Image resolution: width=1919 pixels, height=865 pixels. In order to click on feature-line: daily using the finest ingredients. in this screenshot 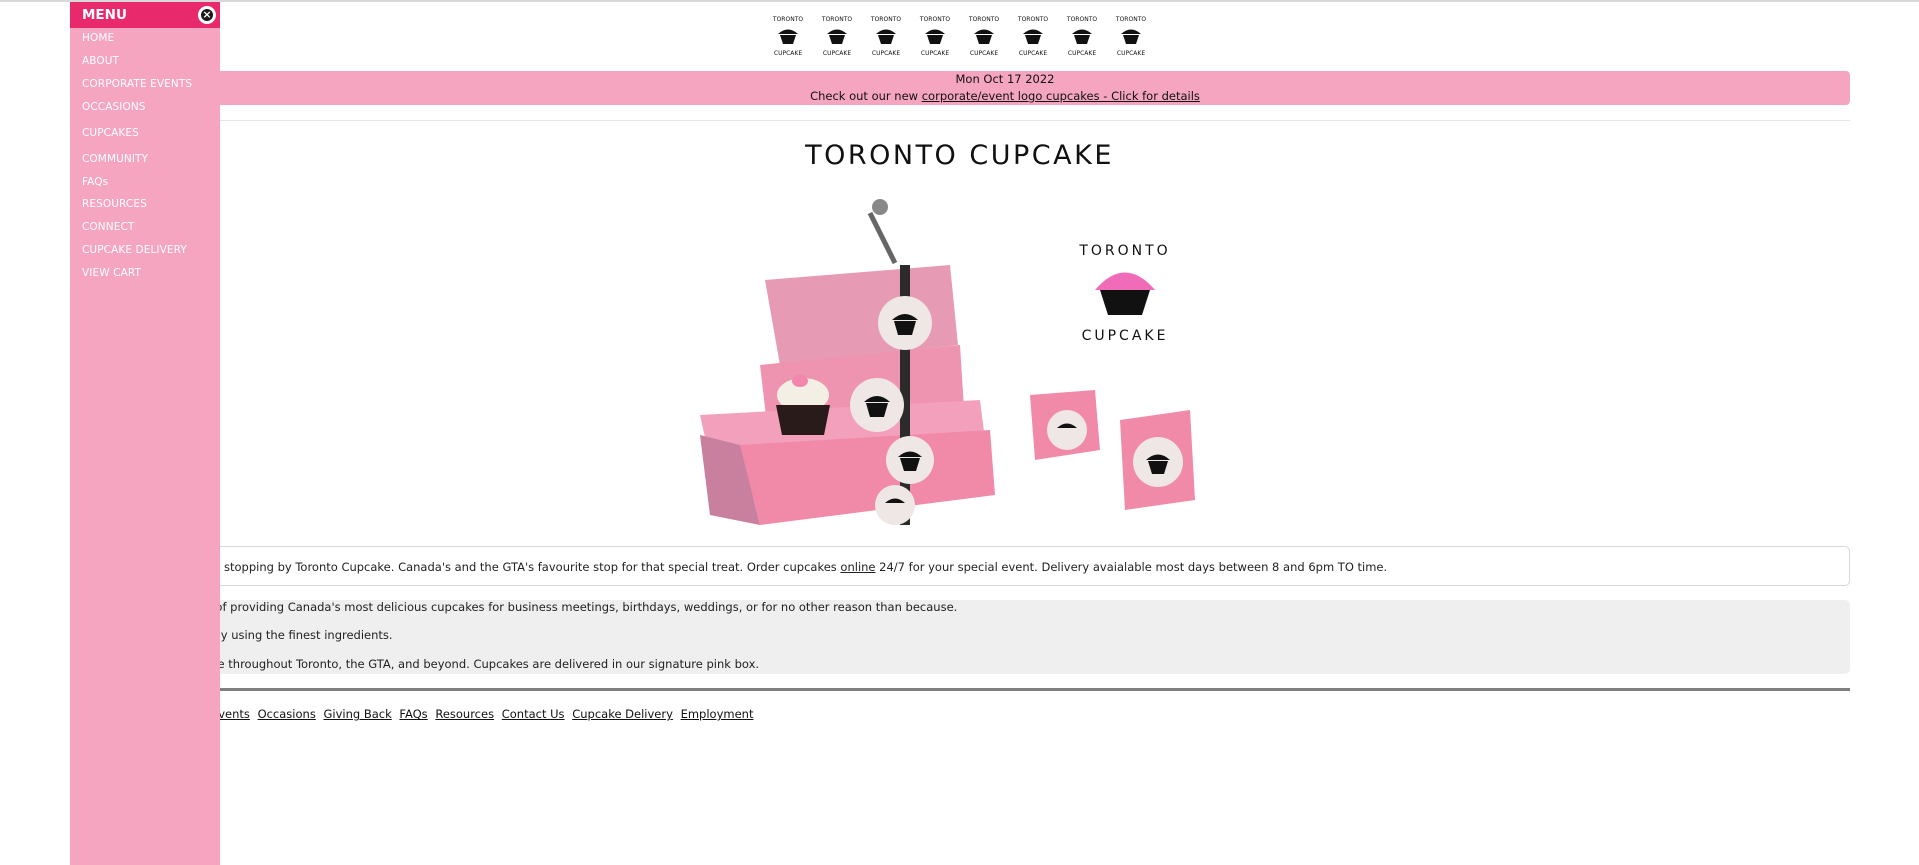, I will do `click(296, 635)`.